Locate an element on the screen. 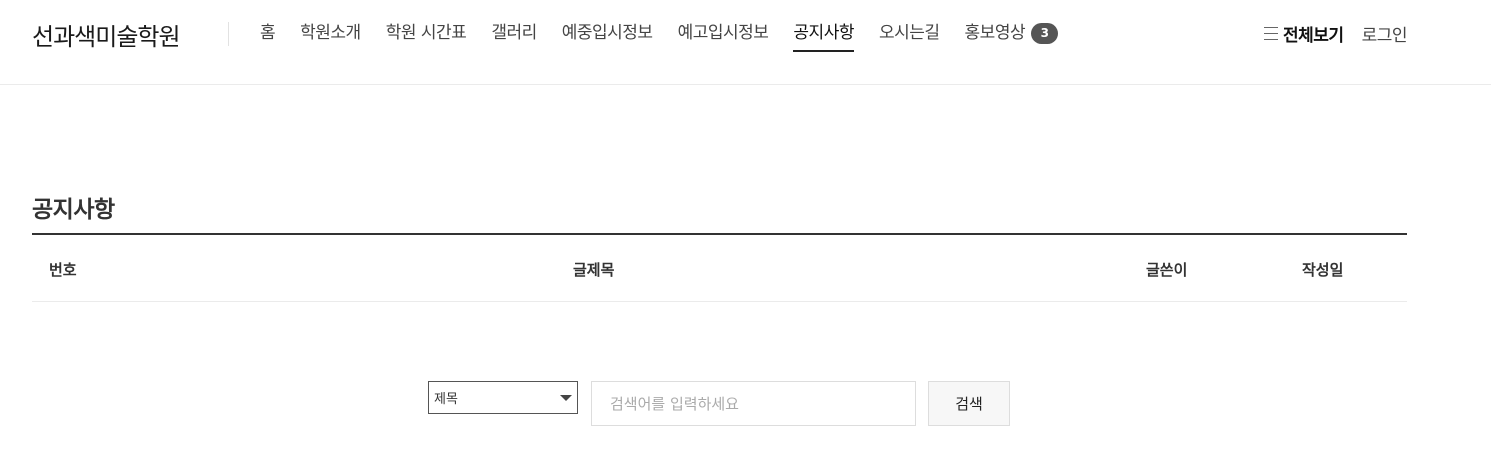 Image resolution: width=1491 pixels, height=456 pixels. search-button: 검색 is located at coordinates (969, 403).